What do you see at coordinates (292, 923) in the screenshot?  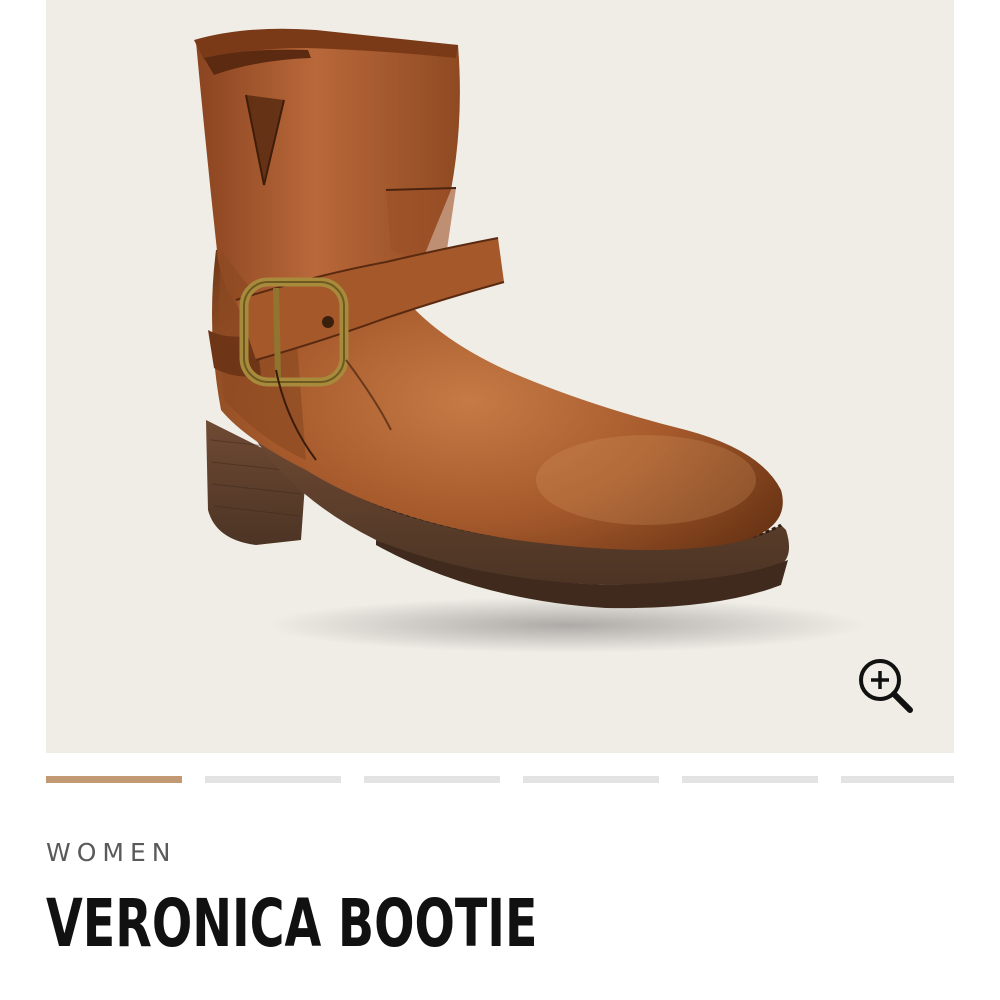 I see `product-title: VERONICA BOOTIE` at bounding box center [292, 923].